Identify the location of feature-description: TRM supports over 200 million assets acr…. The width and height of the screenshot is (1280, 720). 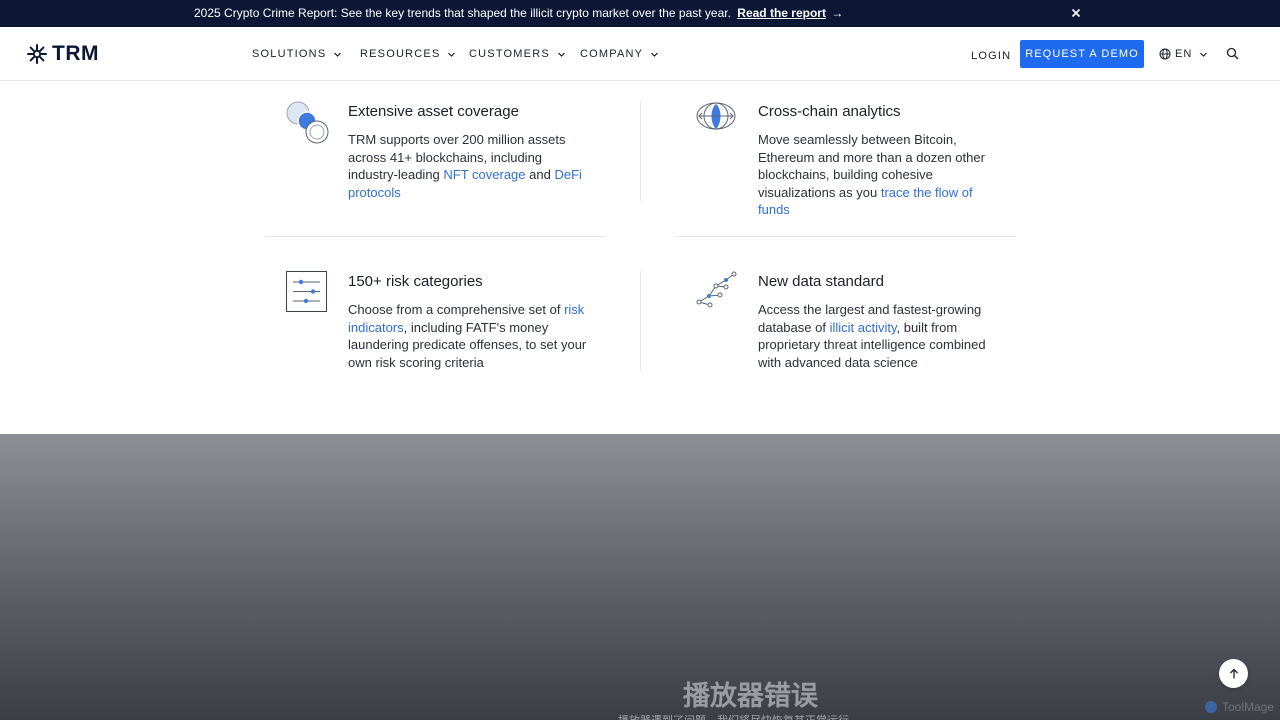
(468, 166).